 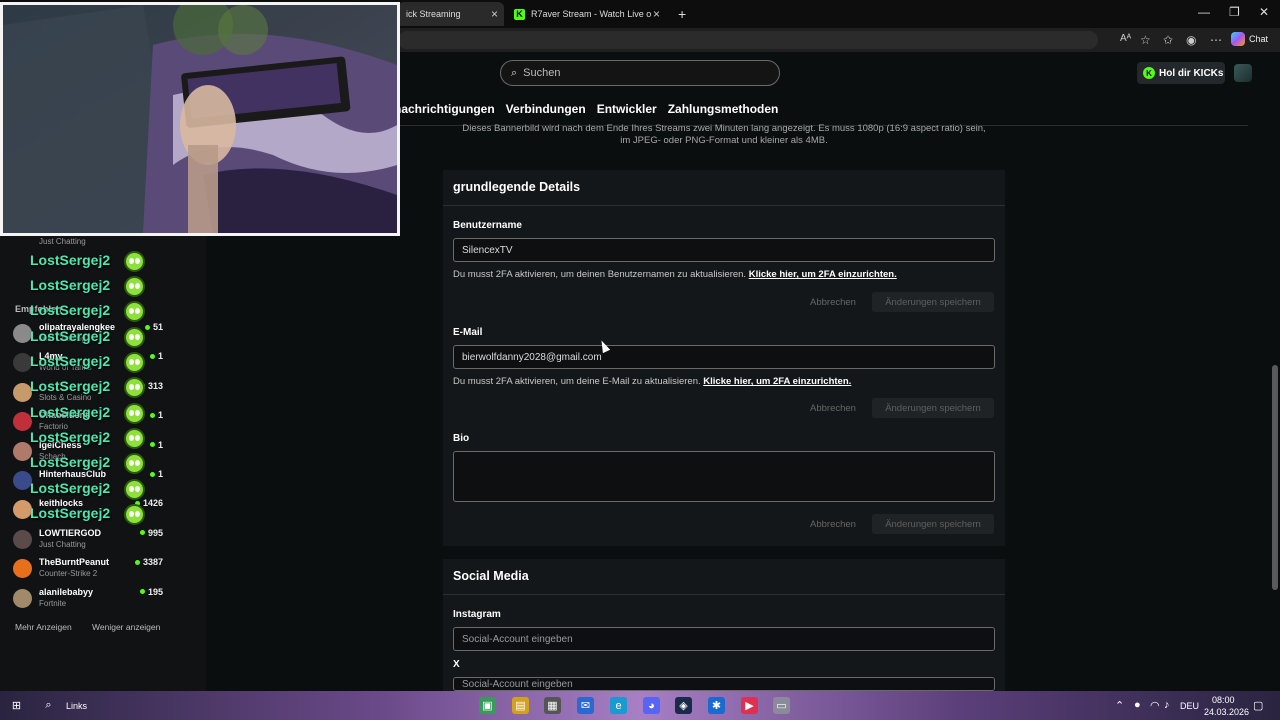 What do you see at coordinates (724, 476) in the screenshot?
I see `bio-textarea` at bounding box center [724, 476].